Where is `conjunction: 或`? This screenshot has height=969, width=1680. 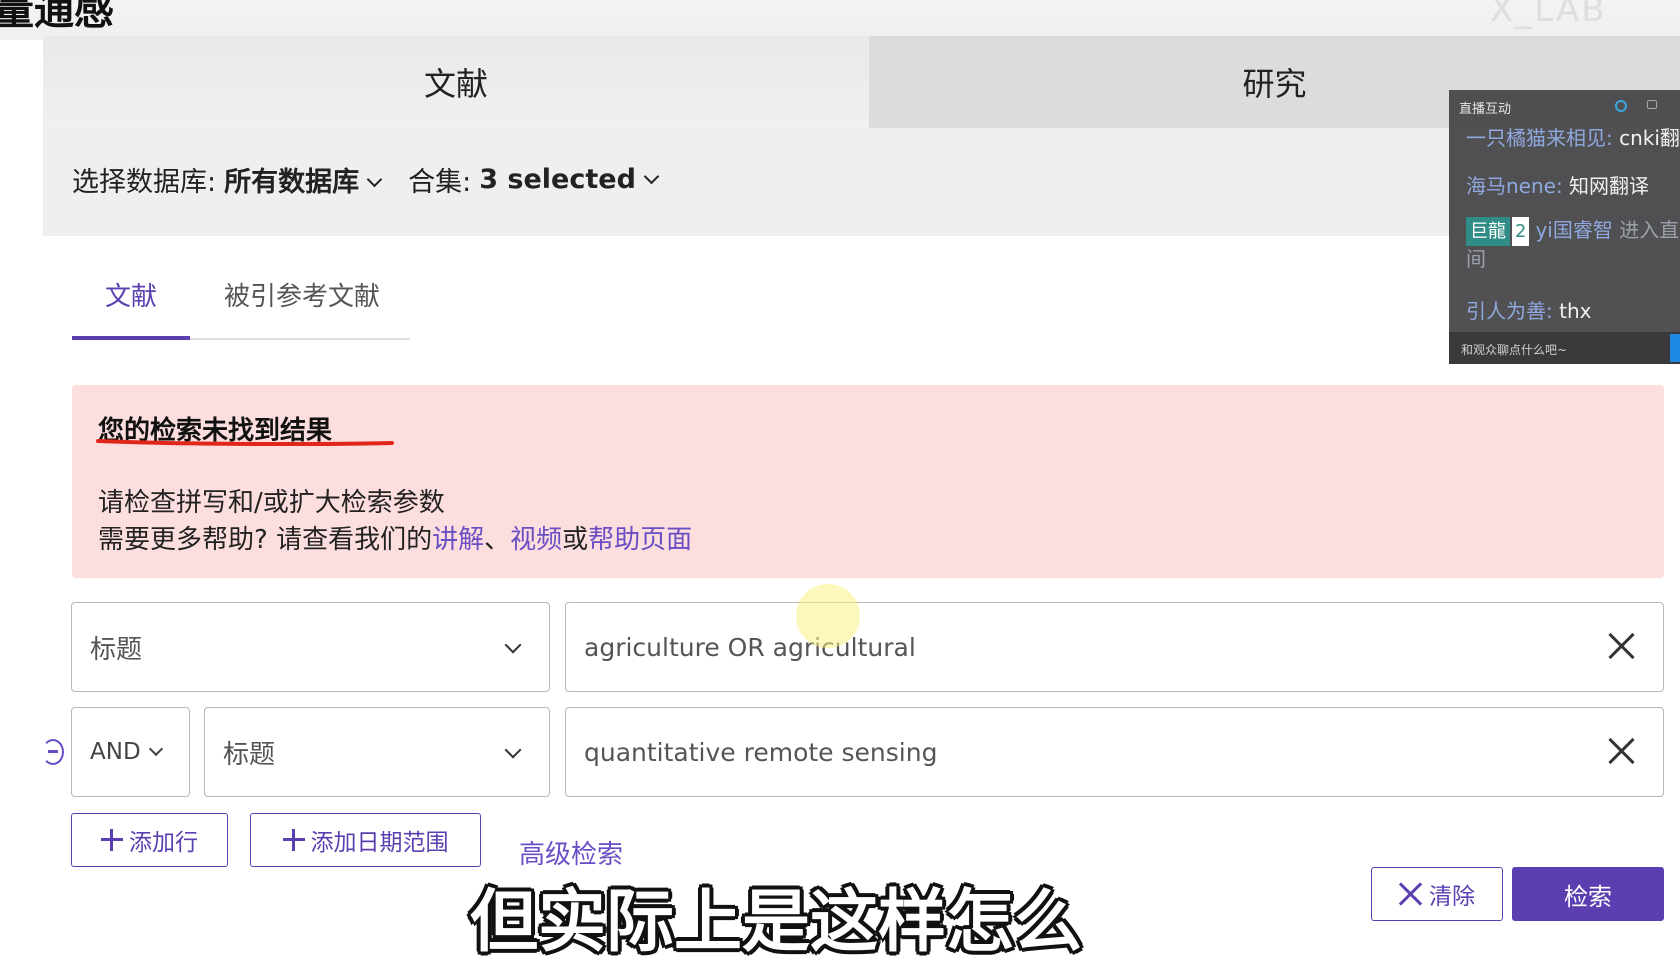 conjunction: 或 is located at coordinates (575, 540).